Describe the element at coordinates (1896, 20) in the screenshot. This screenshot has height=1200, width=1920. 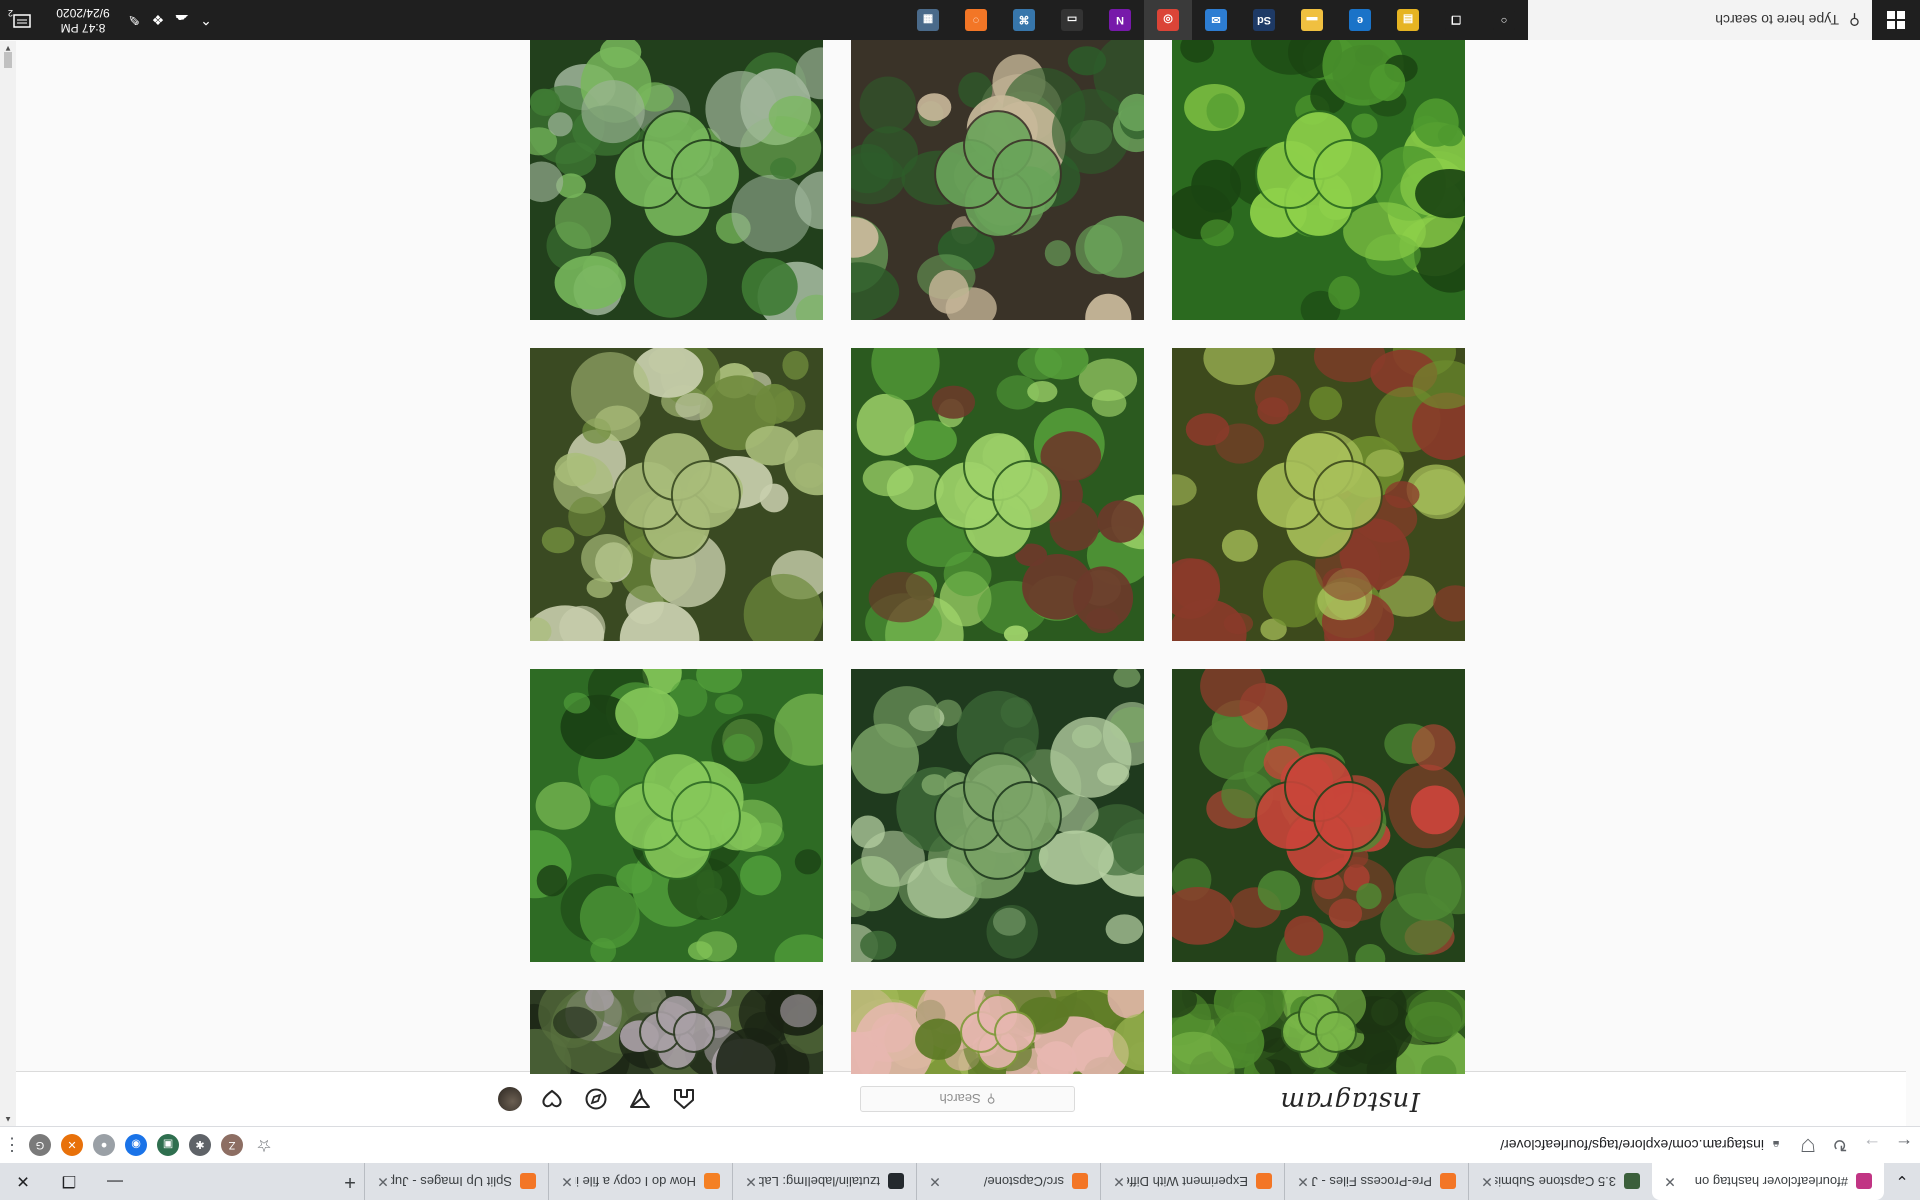
I see `windows-start-icon` at that location.